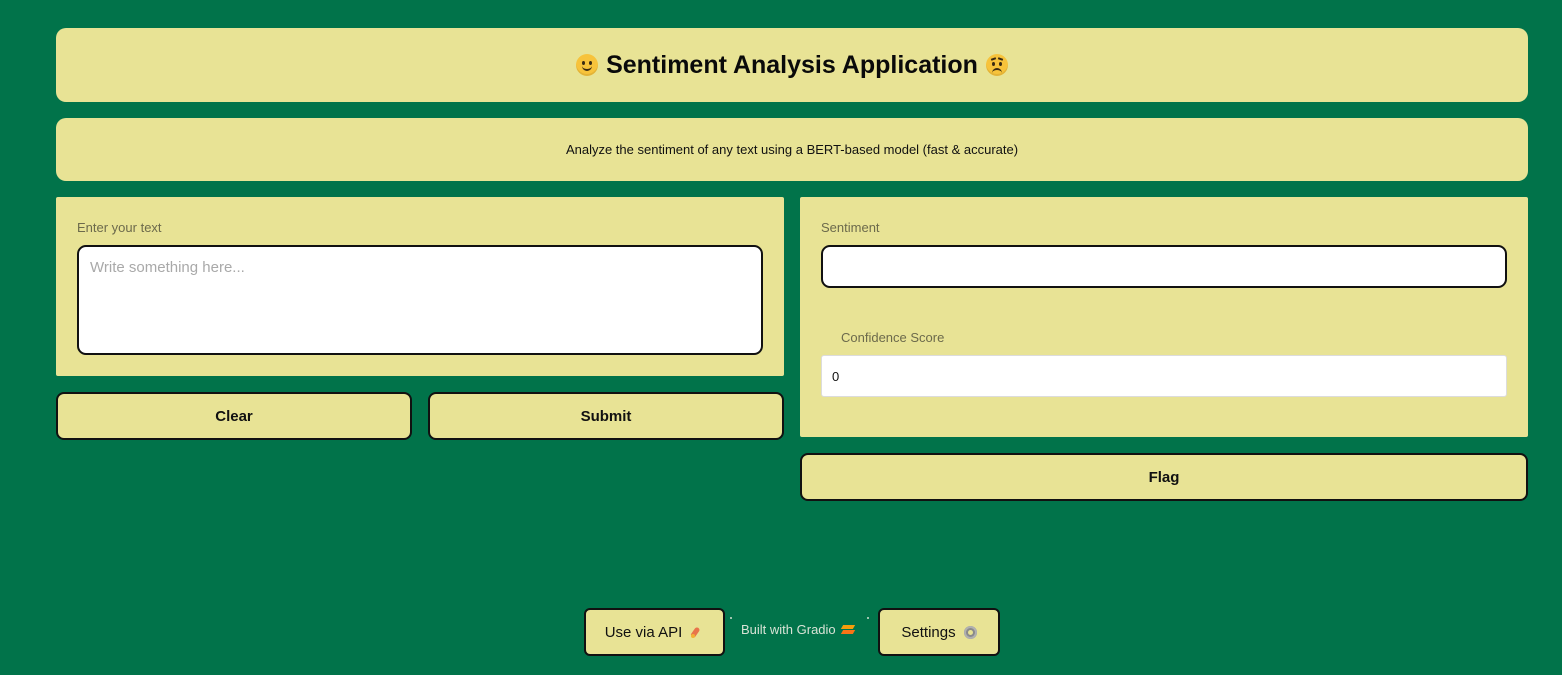  What do you see at coordinates (234, 416) in the screenshot?
I see `clear-button: Clear` at bounding box center [234, 416].